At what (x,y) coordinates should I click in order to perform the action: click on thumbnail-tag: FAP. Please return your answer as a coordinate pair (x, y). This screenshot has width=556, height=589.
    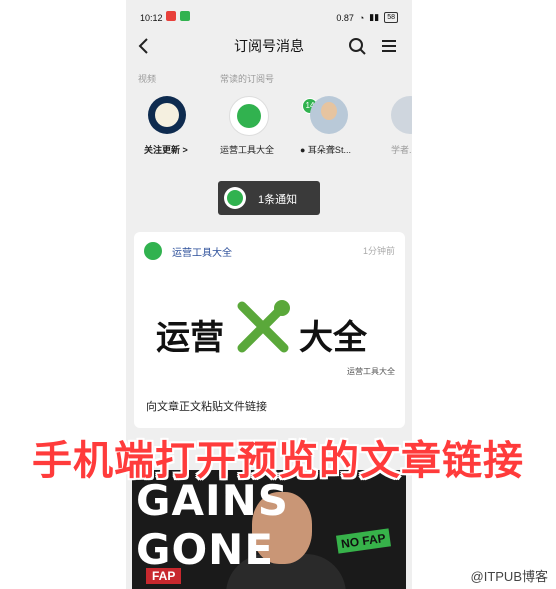
    Looking at the image, I should click on (164, 576).